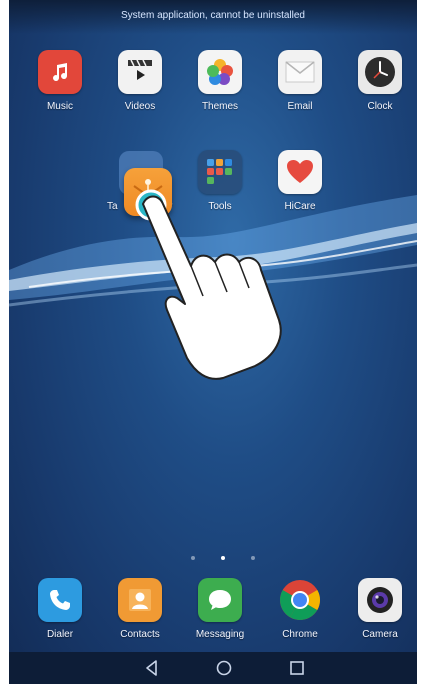 Image resolution: width=426 pixels, height=684 pixels. What do you see at coordinates (223, 558) in the screenshot?
I see `page-dot-active` at bounding box center [223, 558].